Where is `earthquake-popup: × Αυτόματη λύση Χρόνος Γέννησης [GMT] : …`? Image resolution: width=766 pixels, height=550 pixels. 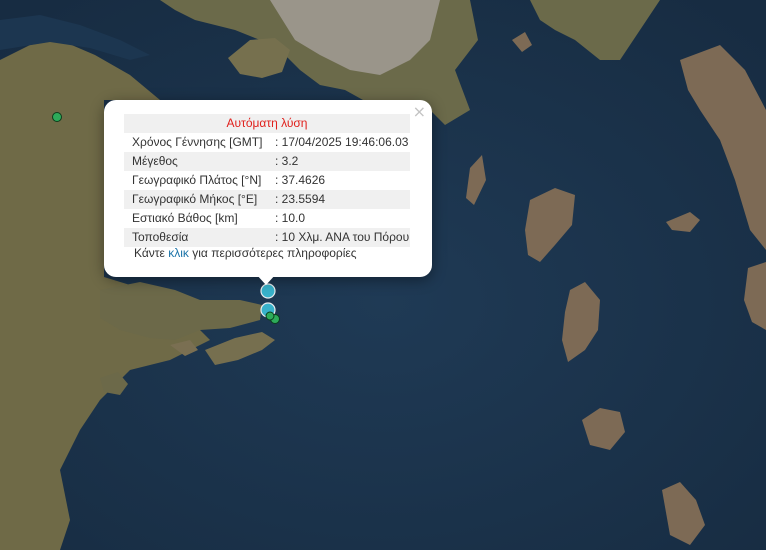
earthquake-popup: × Αυτόματη λύση Χρόνος Γέννησης [GMT] : … is located at coordinates (268, 188).